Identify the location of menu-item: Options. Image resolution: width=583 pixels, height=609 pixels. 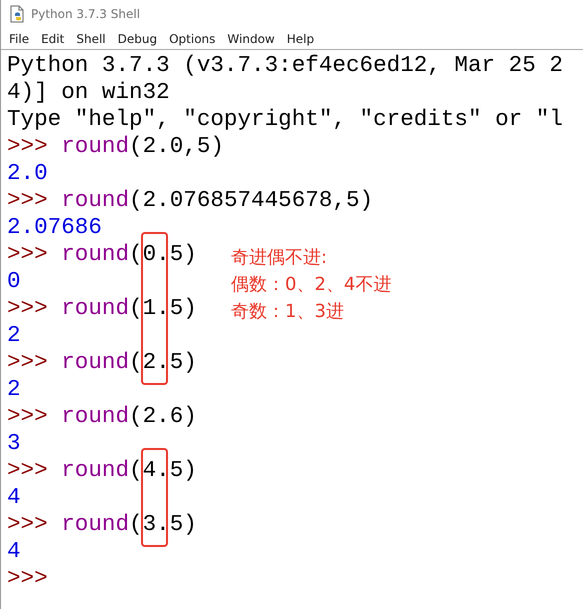
(193, 39).